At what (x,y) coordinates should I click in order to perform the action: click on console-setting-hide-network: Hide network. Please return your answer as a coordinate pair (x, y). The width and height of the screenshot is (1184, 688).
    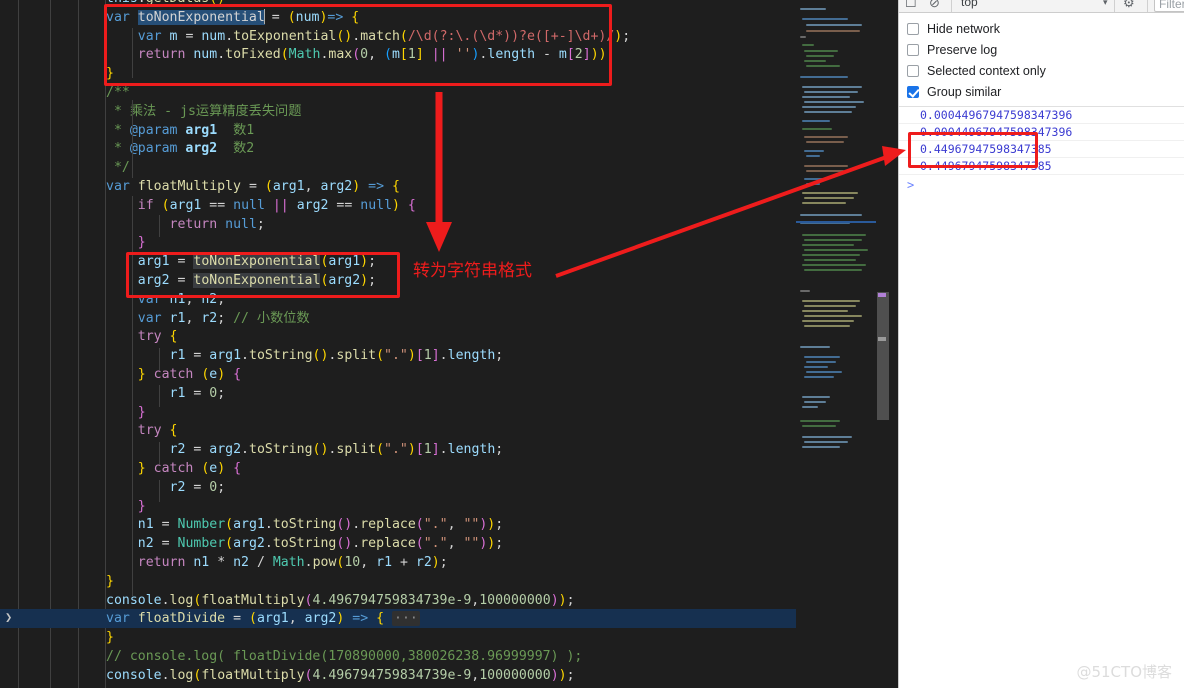
    Looking at the image, I should click on (1041, 28).